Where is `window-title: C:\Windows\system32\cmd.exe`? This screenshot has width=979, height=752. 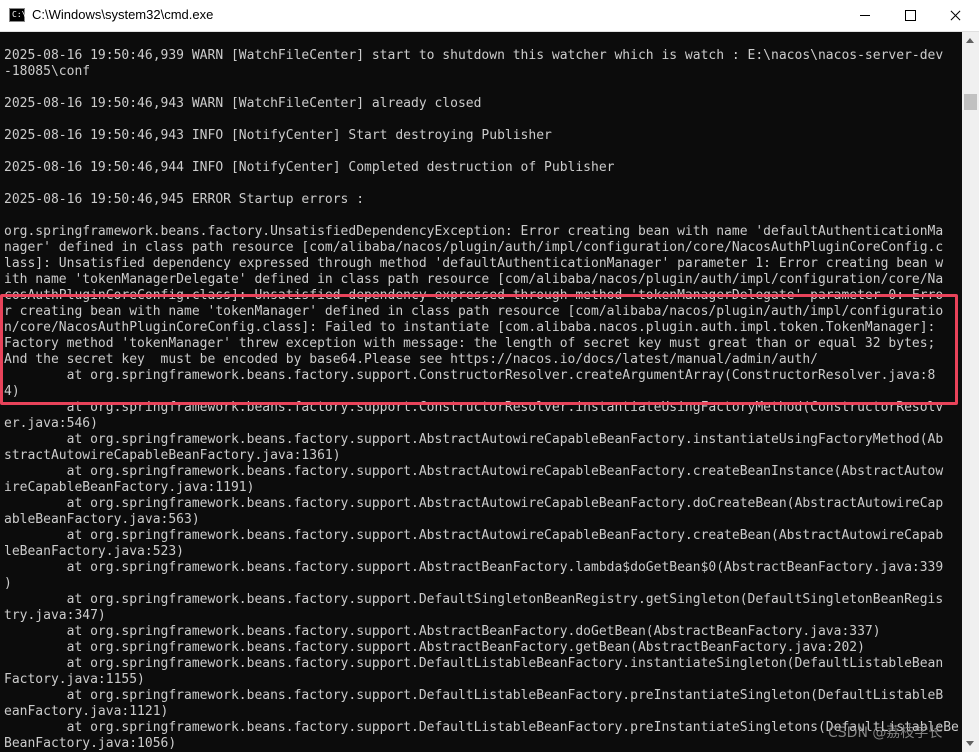
window-title: C:\Windows\system32\cmd.exe is located at coordinates (123, 14).